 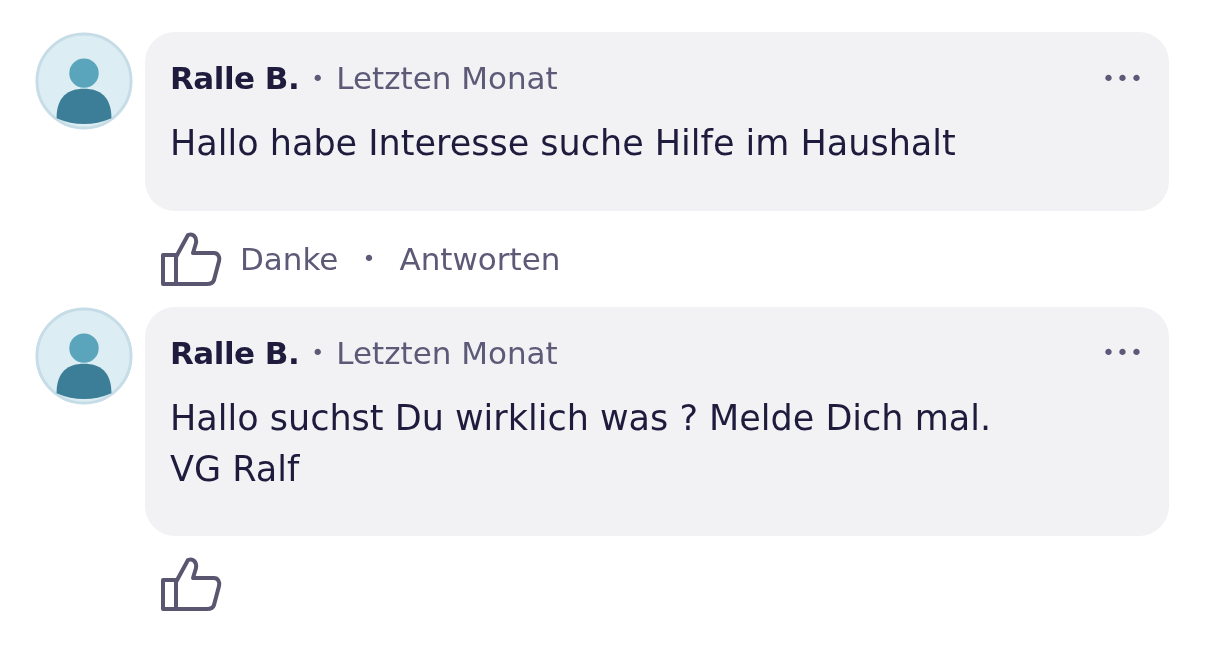 I want to click on comment-text: Hallo suchst Du wirklich was ? Melde Dich mal. VG Ralf, so click(x=581, y=443).